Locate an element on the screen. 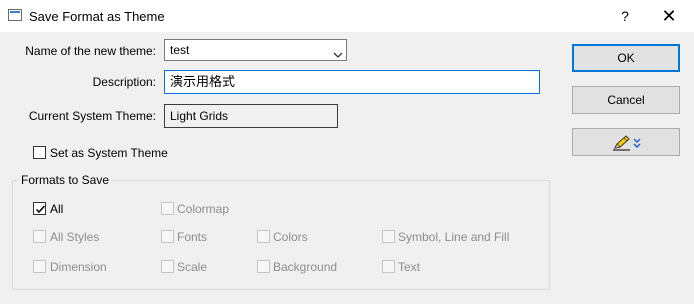 This screenshot has width=694, height=304. background-checkbox is located at coordinates (263, 266).